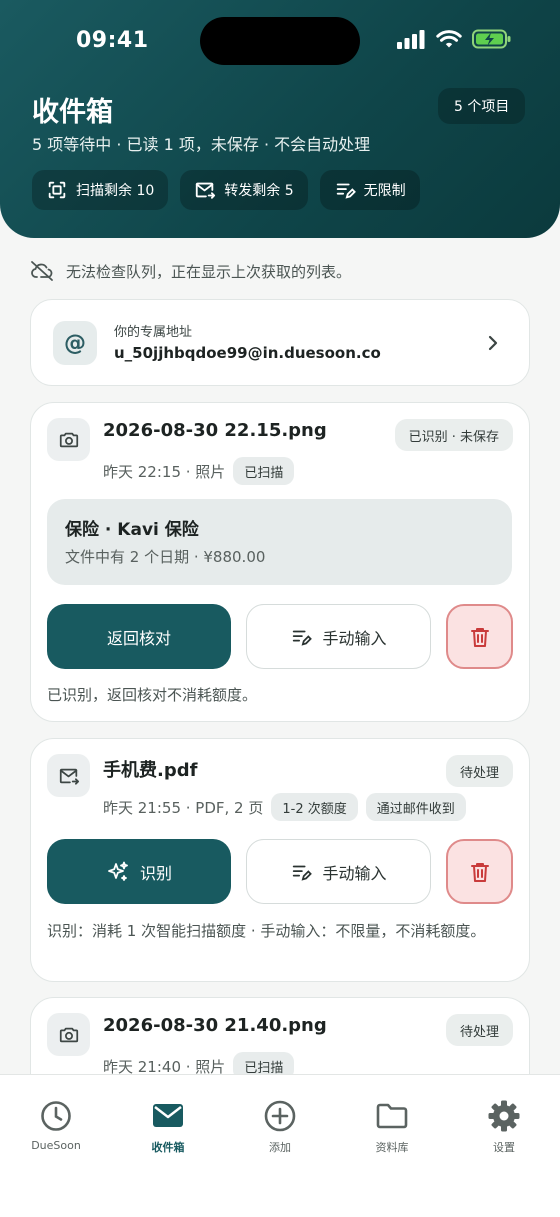  Describe the element at coordinates (280, 342) in the screenshot. I see `personal-address-card: @ 你的专属地址 u_50jjhbqdoe99@in.duesoon.co` at that location.